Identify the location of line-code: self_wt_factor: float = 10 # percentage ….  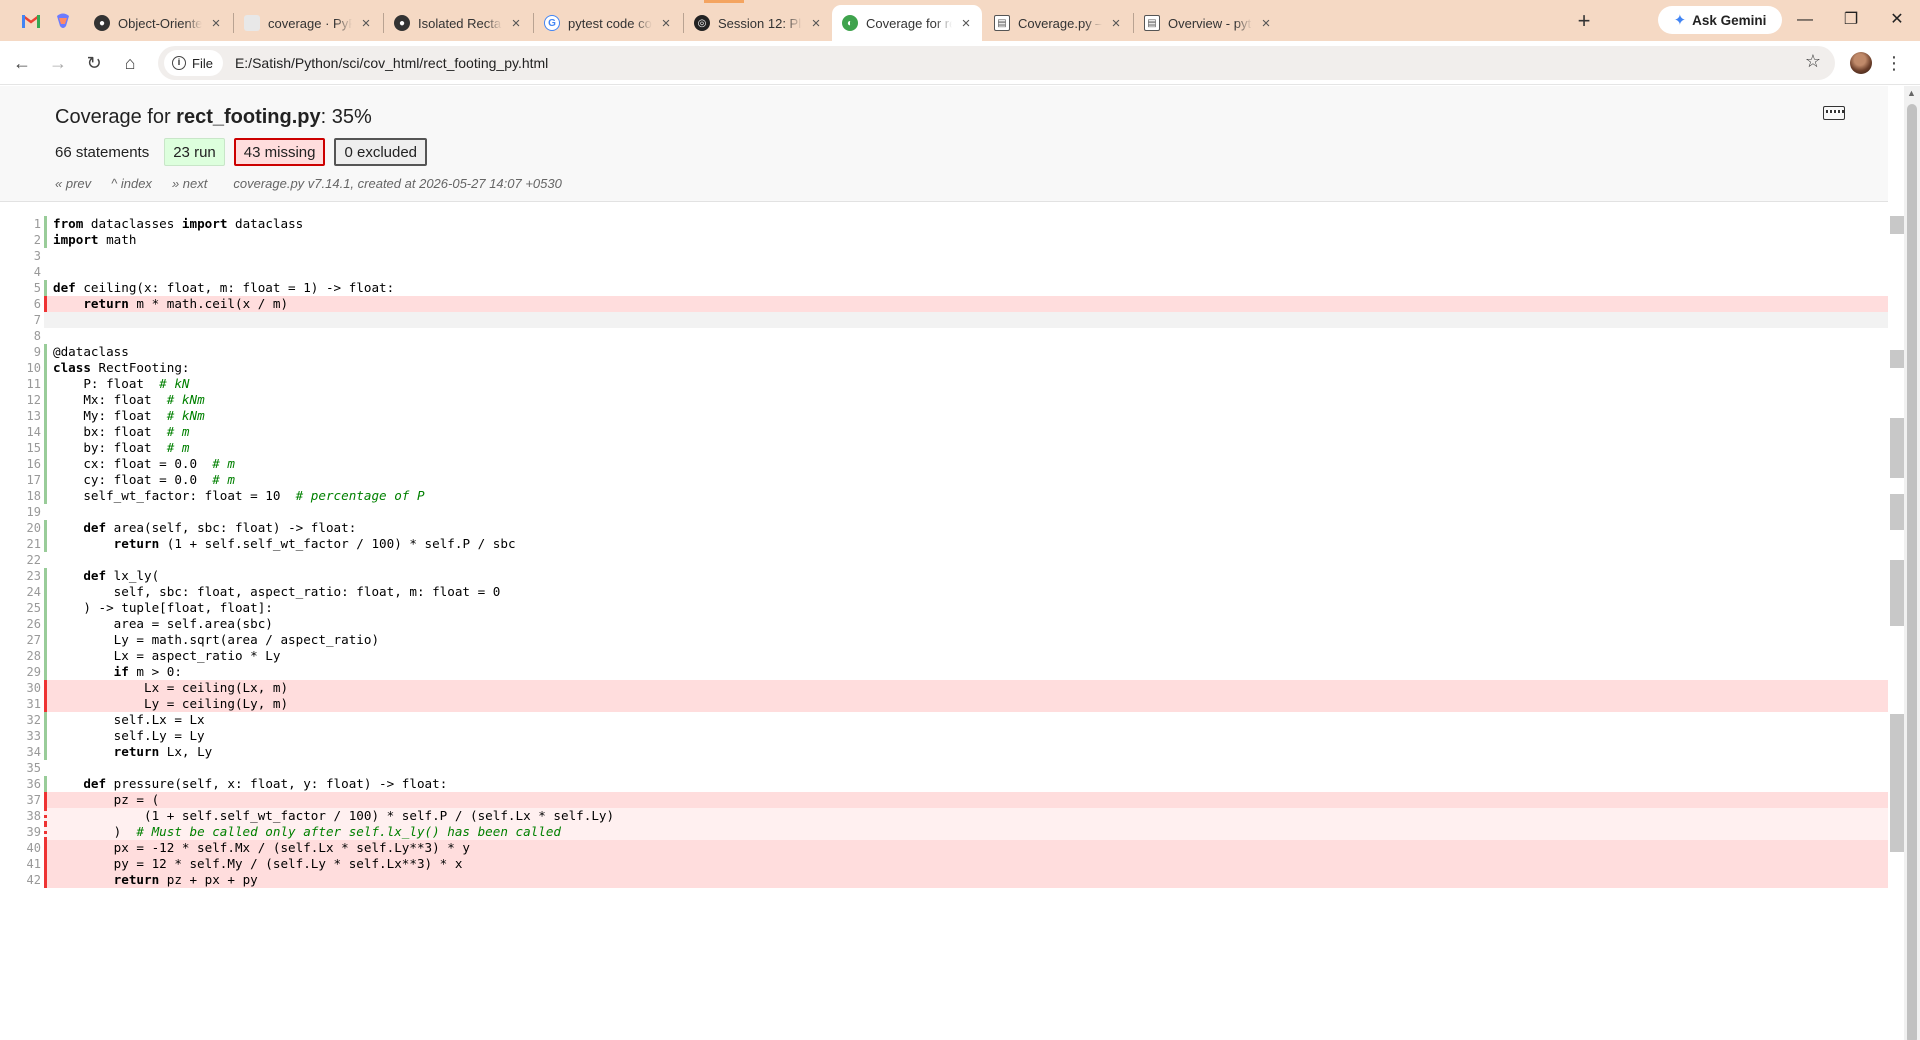
(966, 496).